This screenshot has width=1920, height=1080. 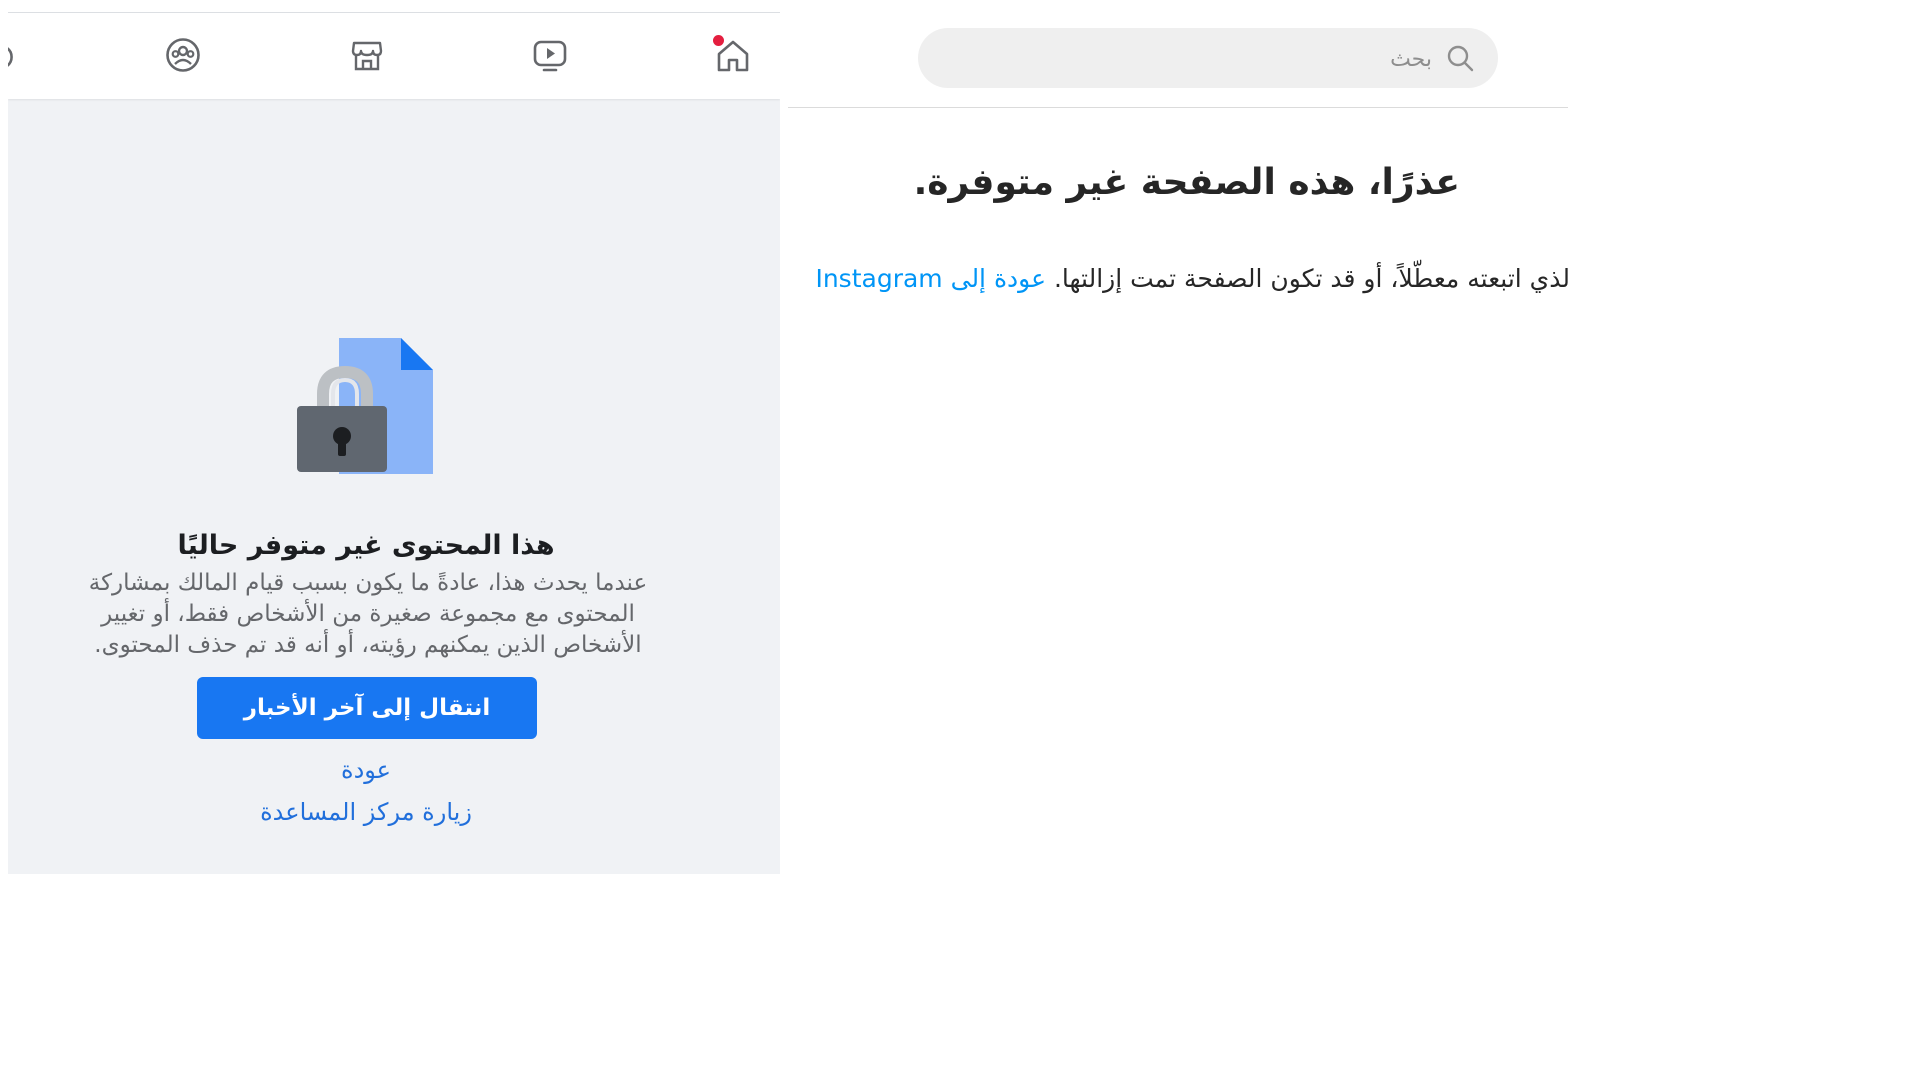 What do you see at coordinates (366, 545) in the screenshot?
I see `content-unavailable-title: هذا المحتوى غير متوفر حاليًا` at bounding box center [366, 545].